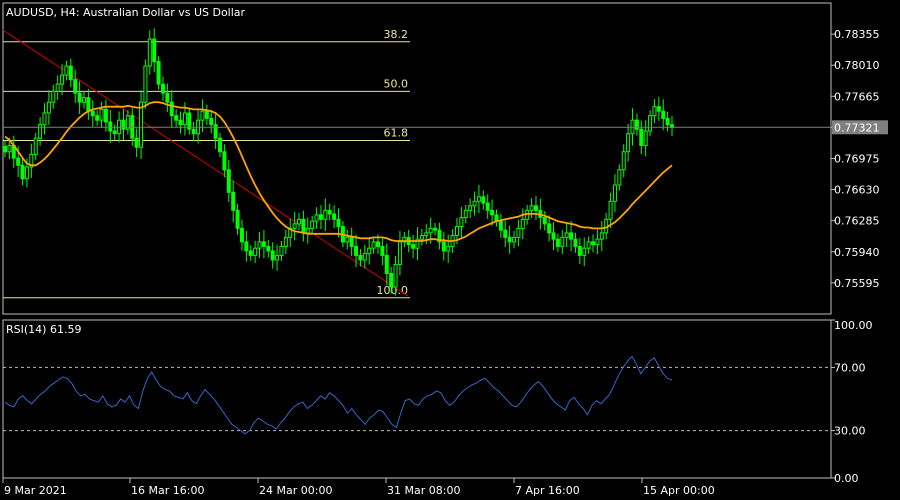 The height and width of the screenshot is (500, 900). What do you see at coordinates (857, 34) in the screenshot?
I see `price-tick-label: 0.78355` at bounding box center [857, 34].